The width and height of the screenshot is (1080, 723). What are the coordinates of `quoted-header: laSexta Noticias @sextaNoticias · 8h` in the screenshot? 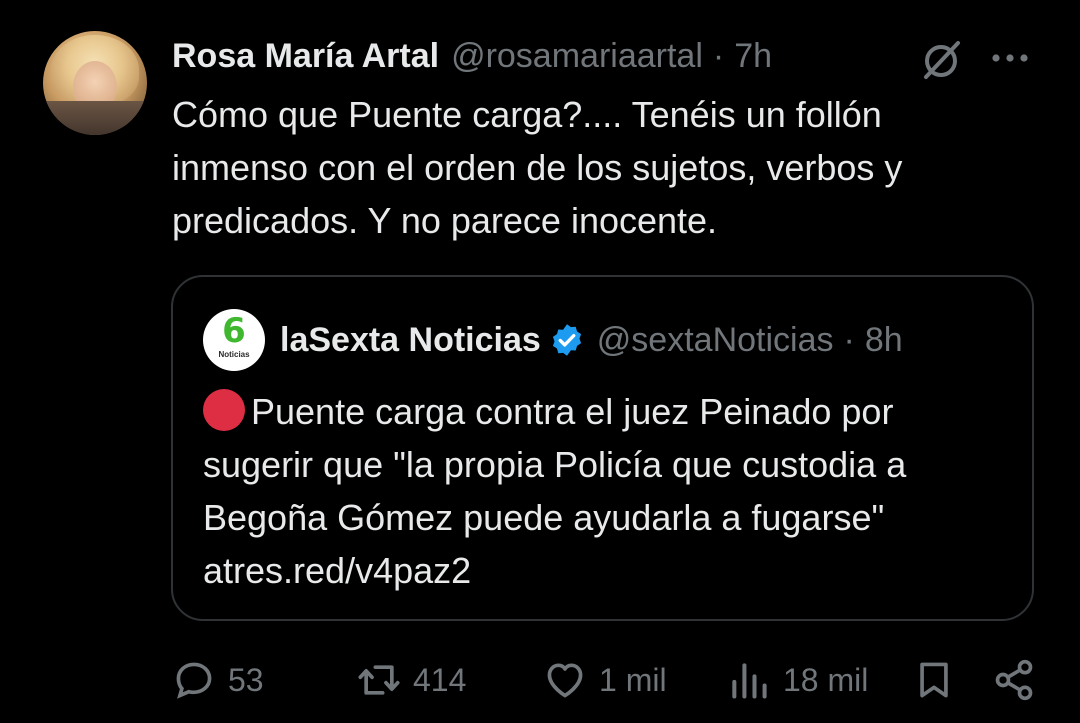 It's located at (591, 340).